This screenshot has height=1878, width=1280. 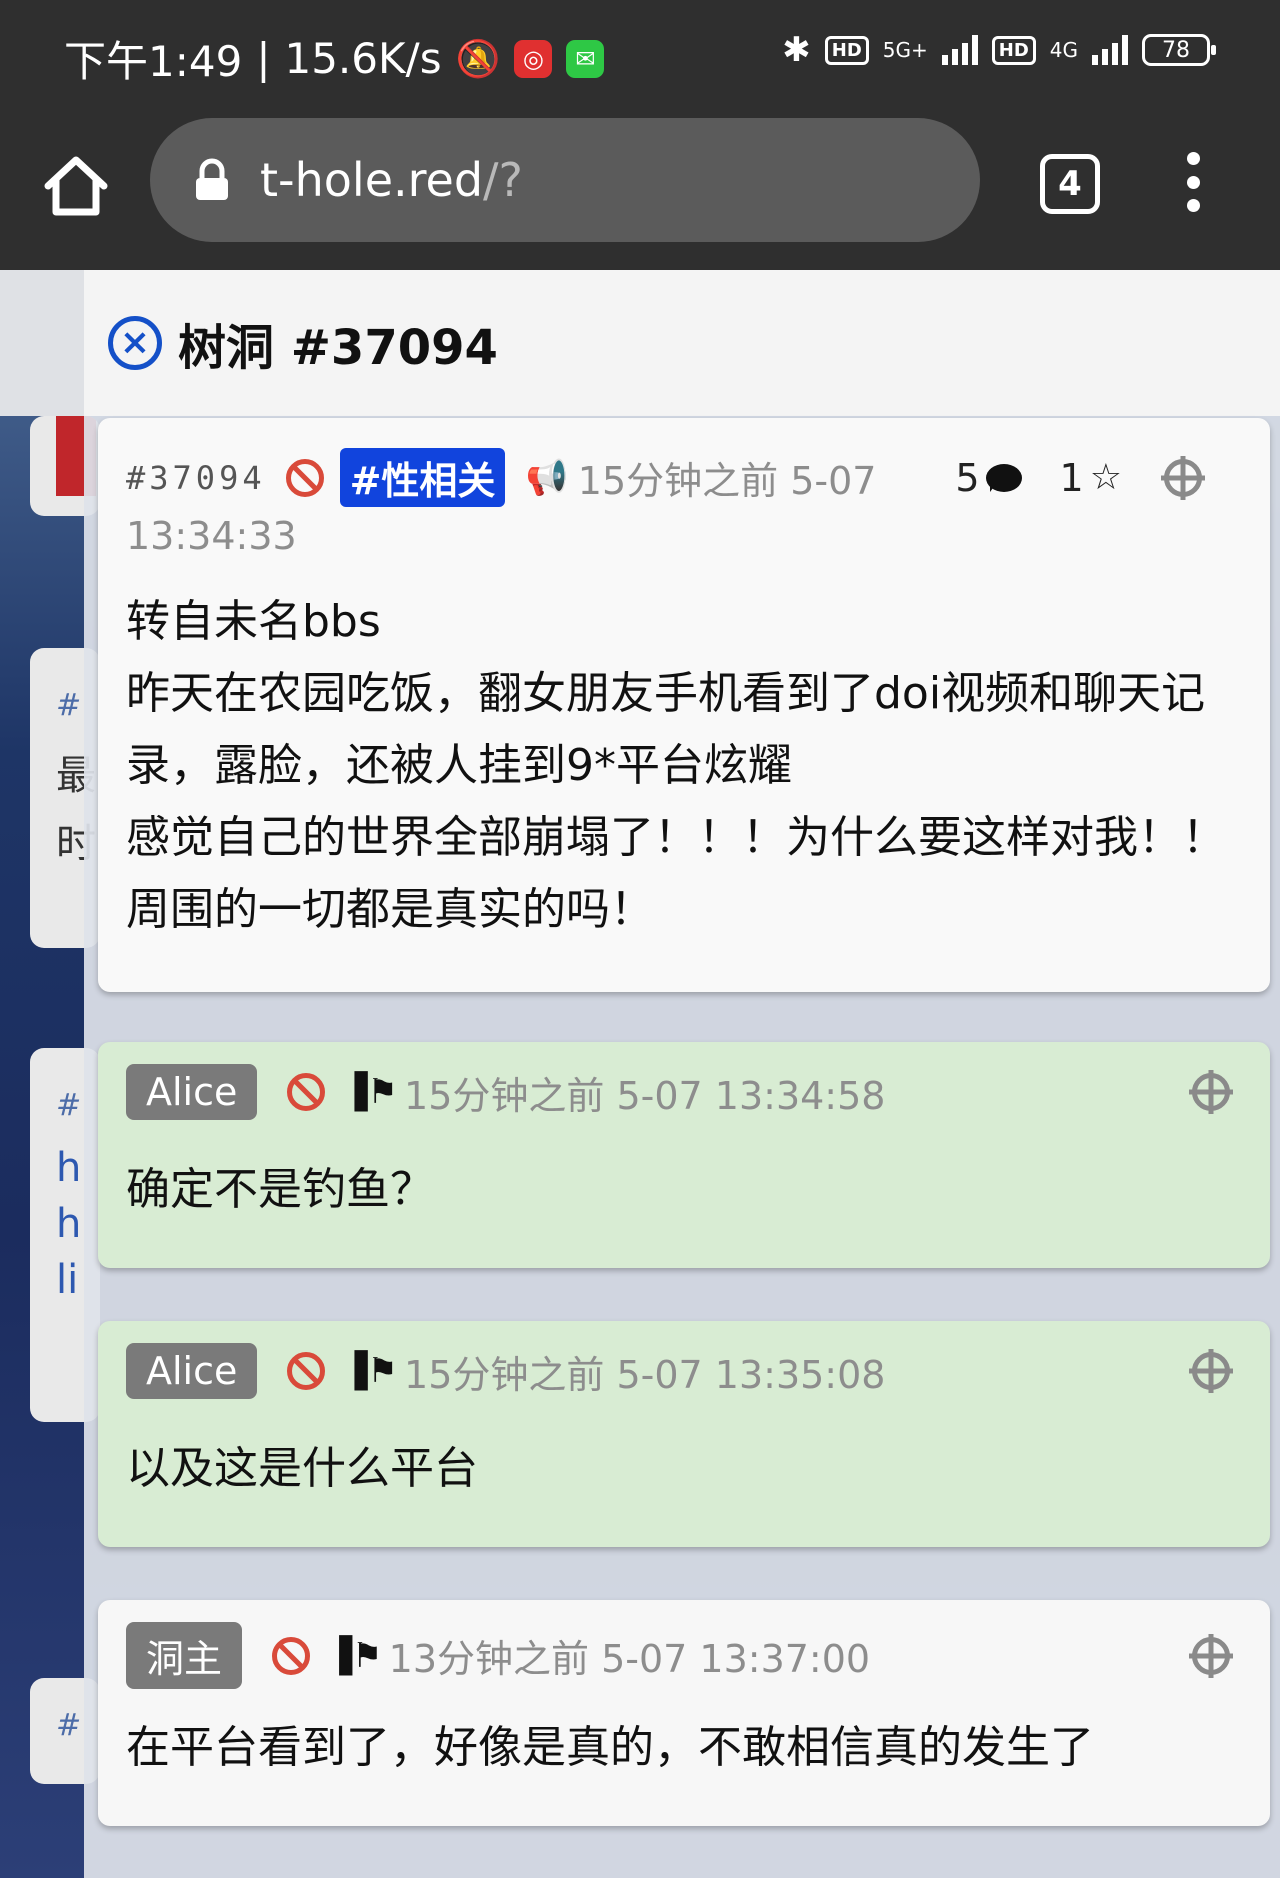 I want to click on reply-card: Alice ▐⚑ 15分钟之前 5-07 13:34:58 确定不是钓鱼？, so click(x=684, y=1155).